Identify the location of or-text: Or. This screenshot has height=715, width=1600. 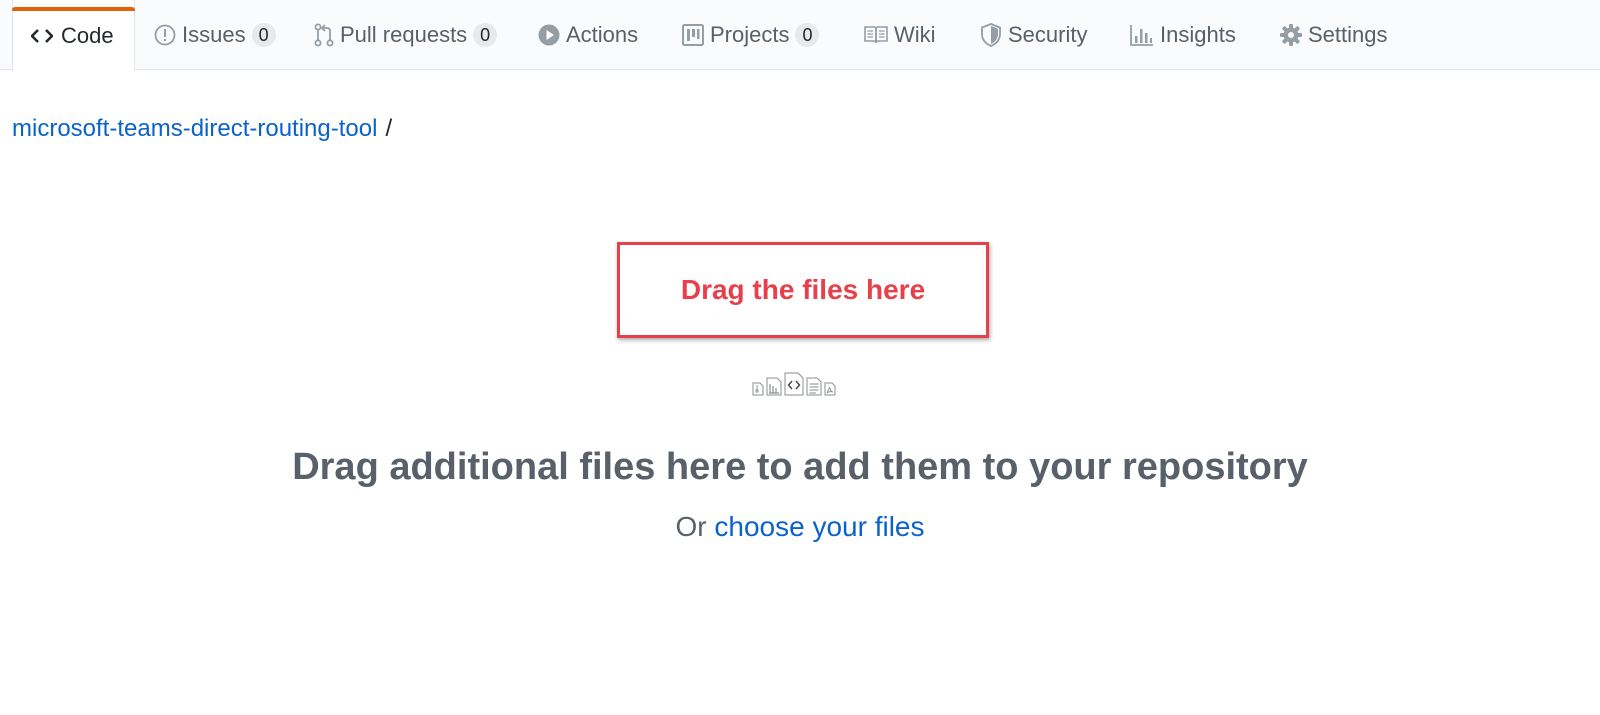
(691, 526).